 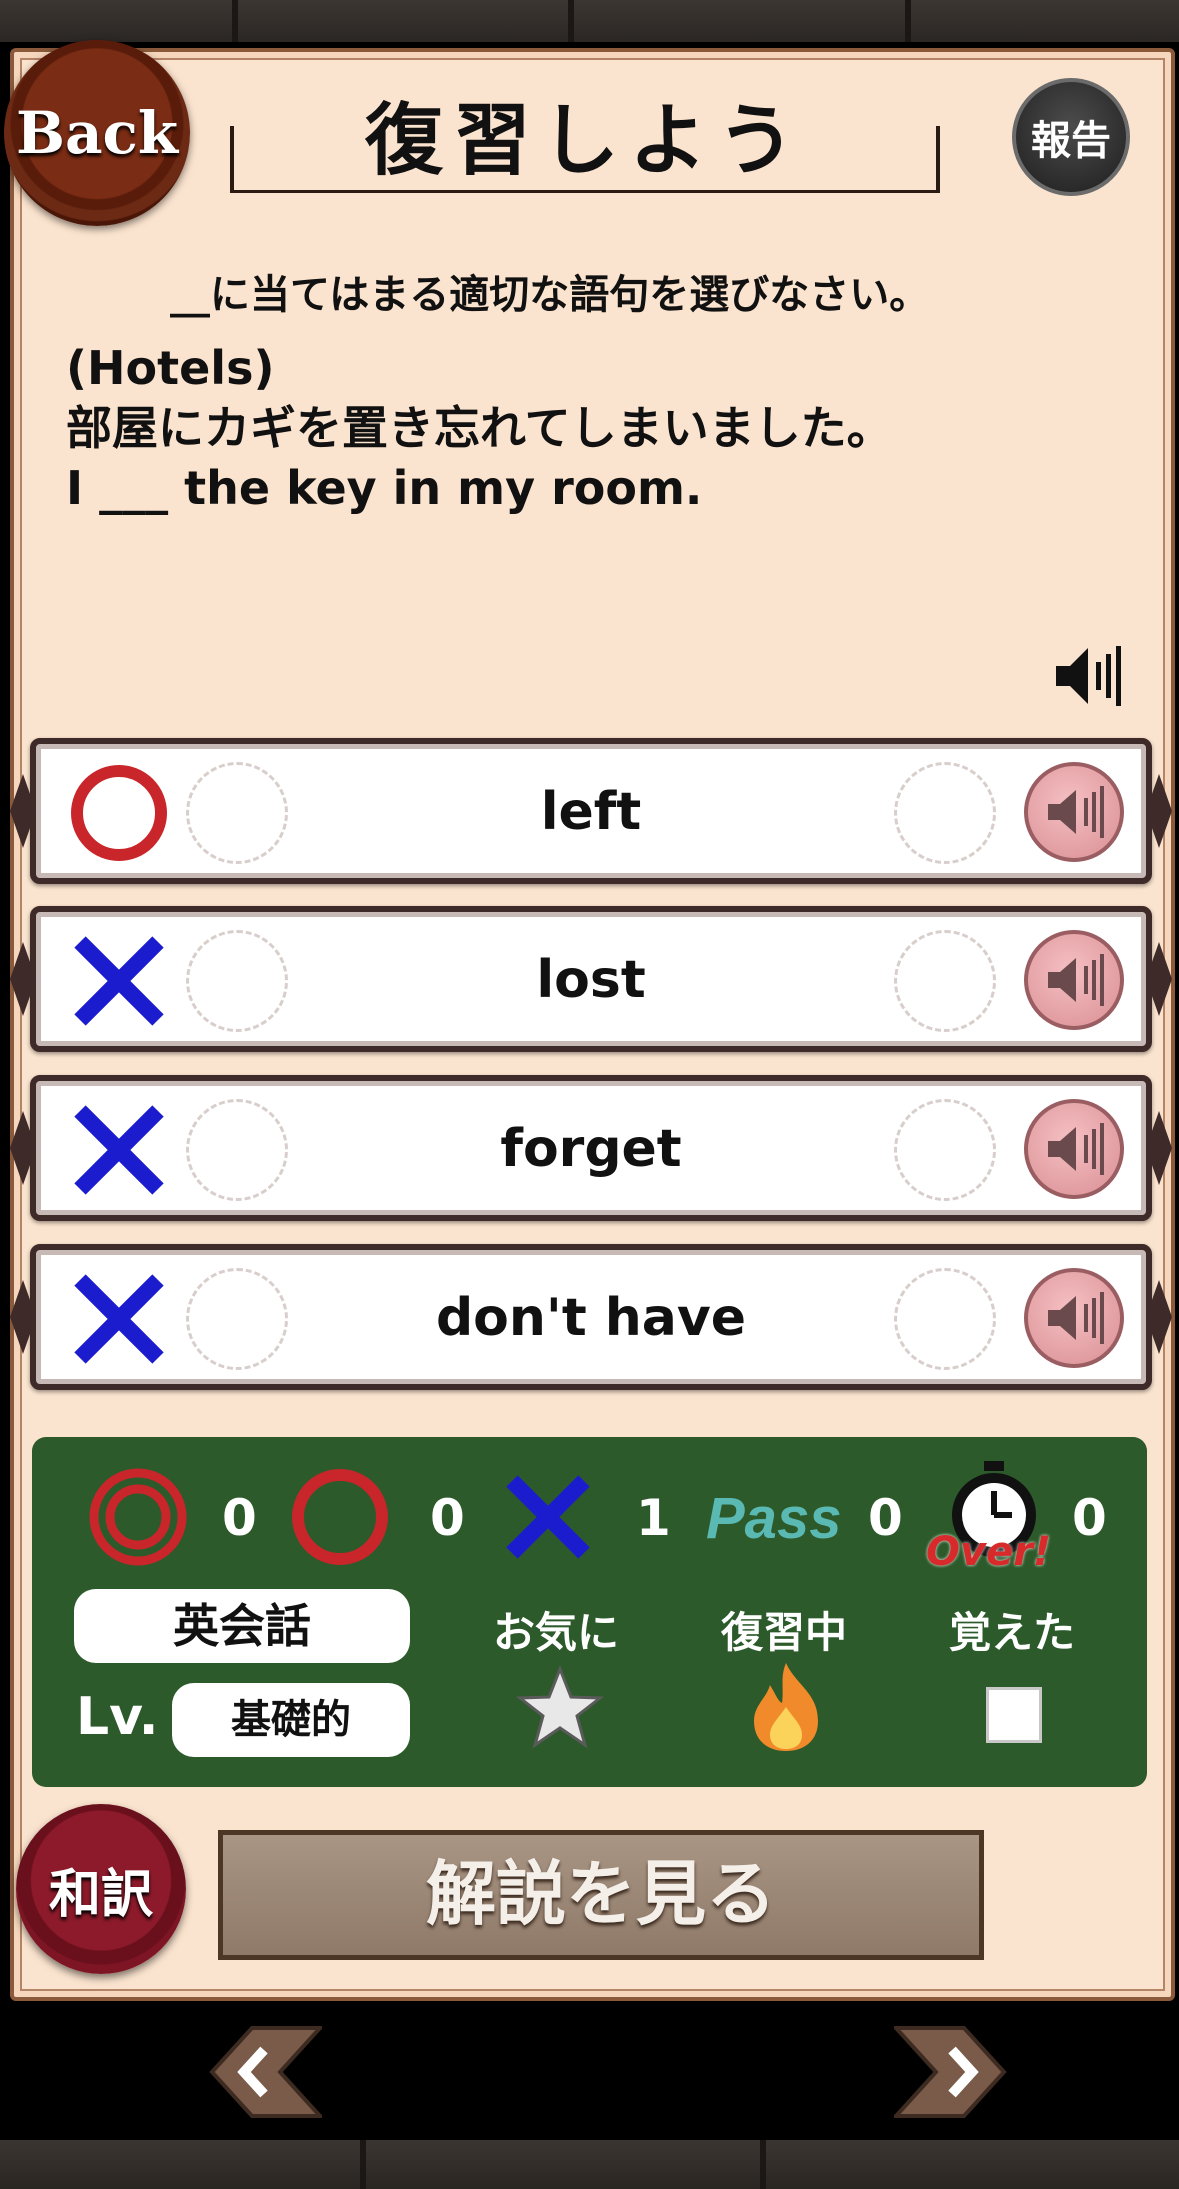 What do you see at coordinates (291, 1720) in the screenshot?
I see `level-badge: 基礎的` at bounding box center [291, 1720].